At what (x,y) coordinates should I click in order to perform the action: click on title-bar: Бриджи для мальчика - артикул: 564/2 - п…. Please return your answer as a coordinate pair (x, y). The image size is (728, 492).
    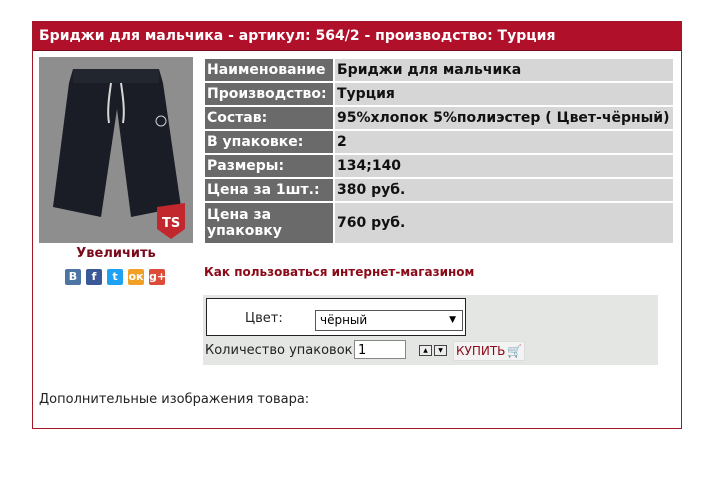
    Looking at the image, I should click on (357, 36).